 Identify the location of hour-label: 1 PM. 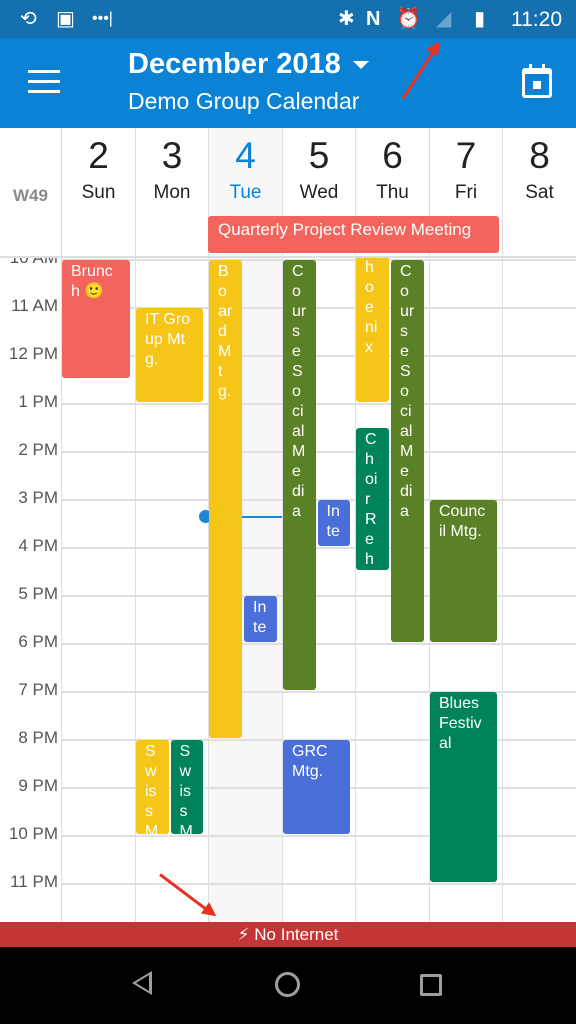
(38, 401).